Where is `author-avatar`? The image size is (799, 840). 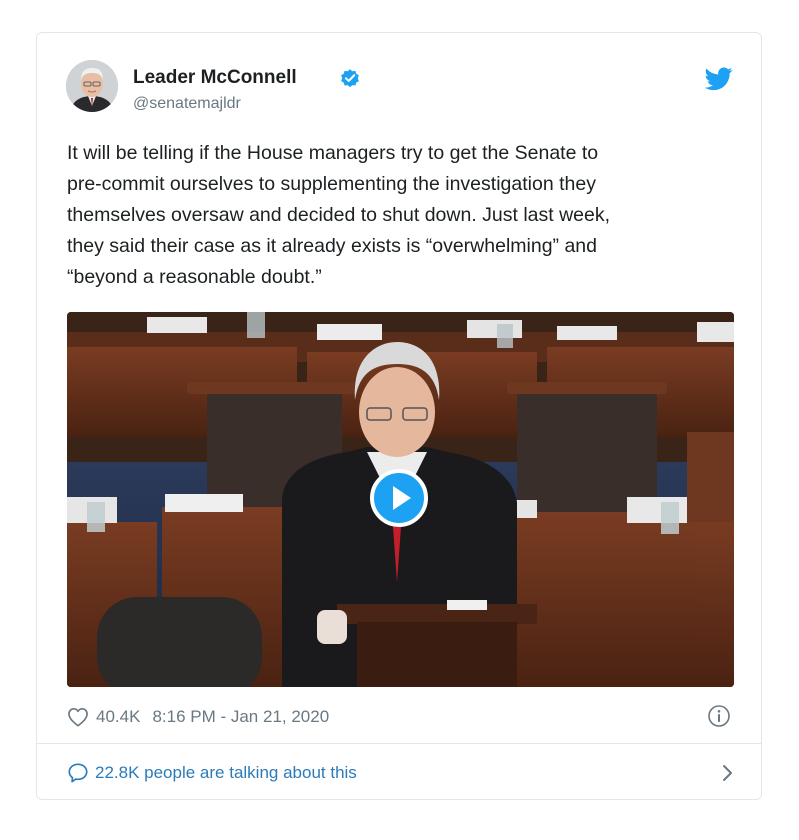
author-avatar is located at coordinates (92, 86).